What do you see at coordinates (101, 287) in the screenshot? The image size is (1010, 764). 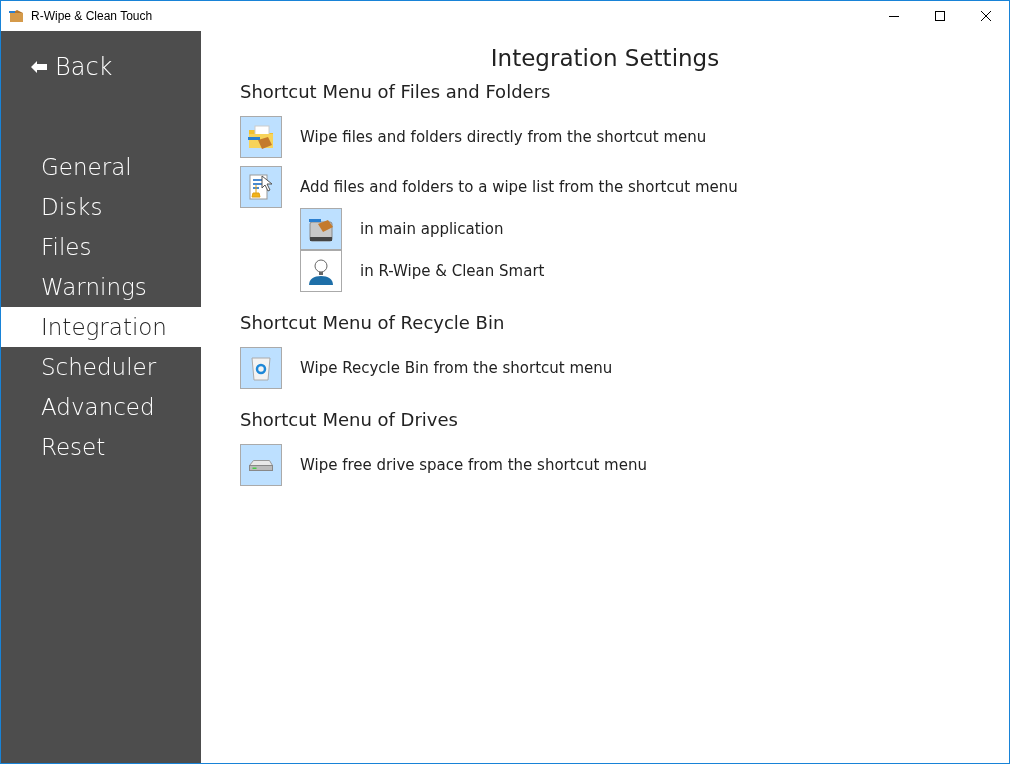 I see `nav-item: Warnings` at bounding box center [101, 287].